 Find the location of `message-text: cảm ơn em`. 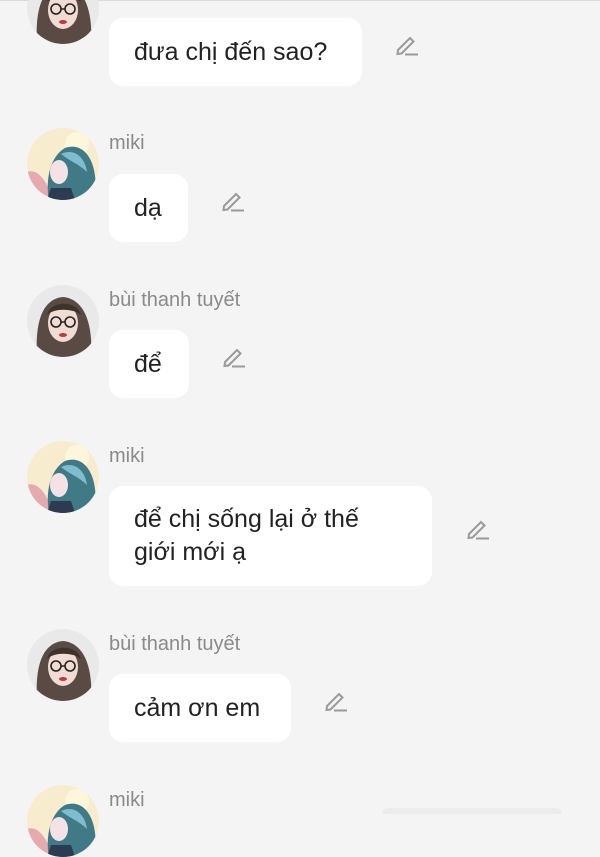

message-text: cảm ơn em is located at coordinates (197, 707).